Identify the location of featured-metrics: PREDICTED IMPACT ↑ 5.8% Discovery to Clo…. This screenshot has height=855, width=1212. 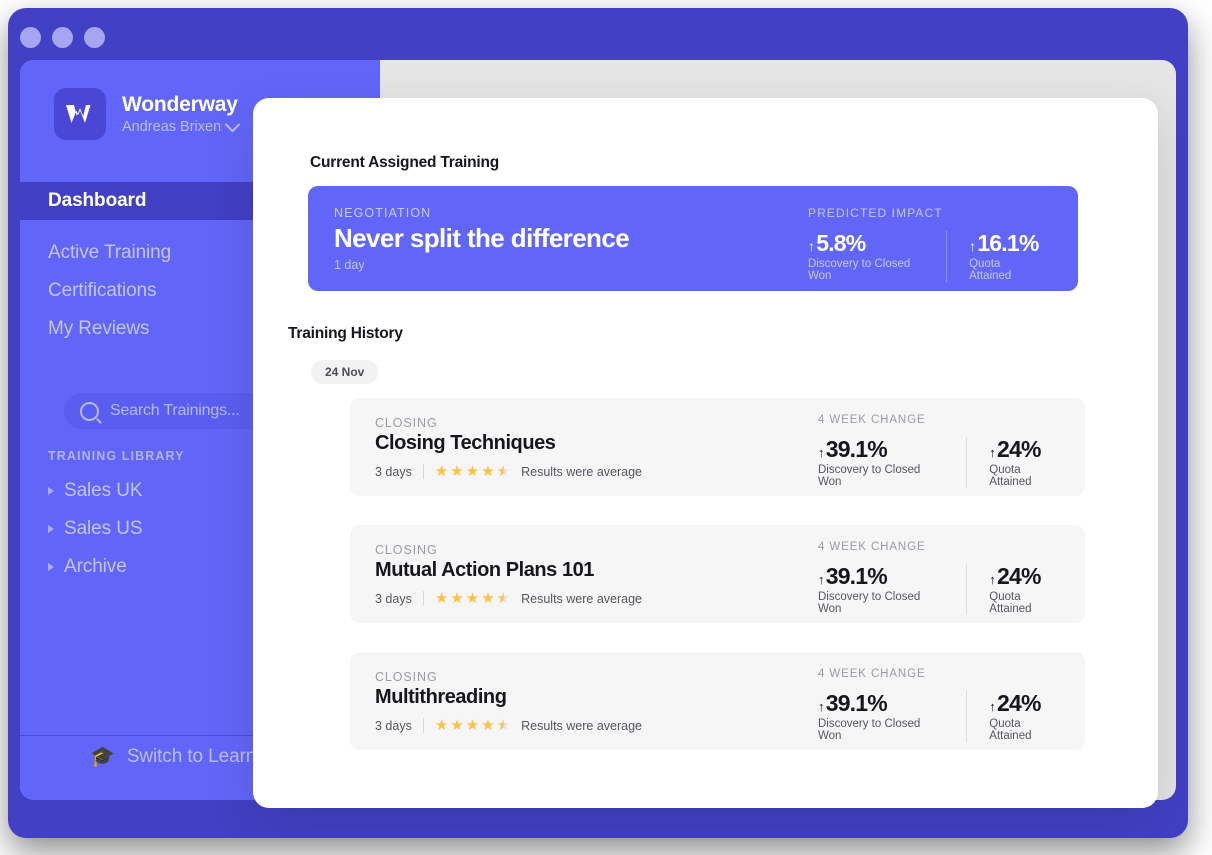
(933, 244).